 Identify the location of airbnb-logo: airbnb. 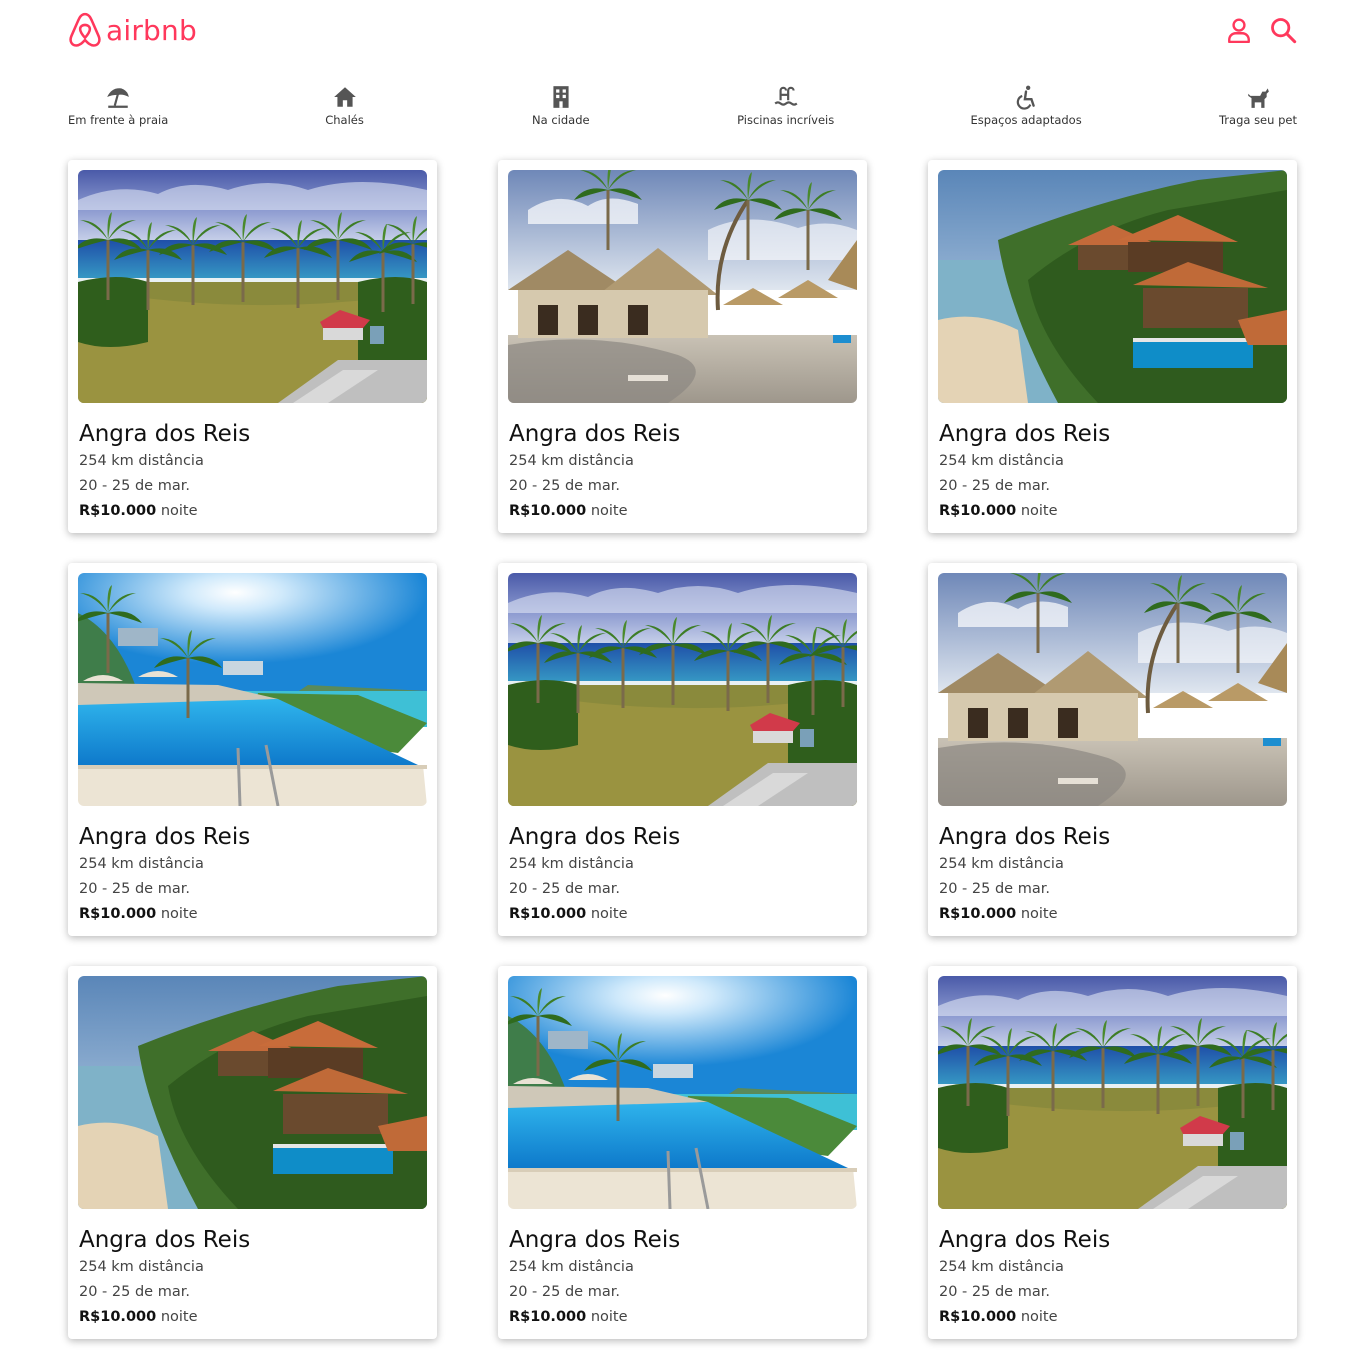
(132, 30).